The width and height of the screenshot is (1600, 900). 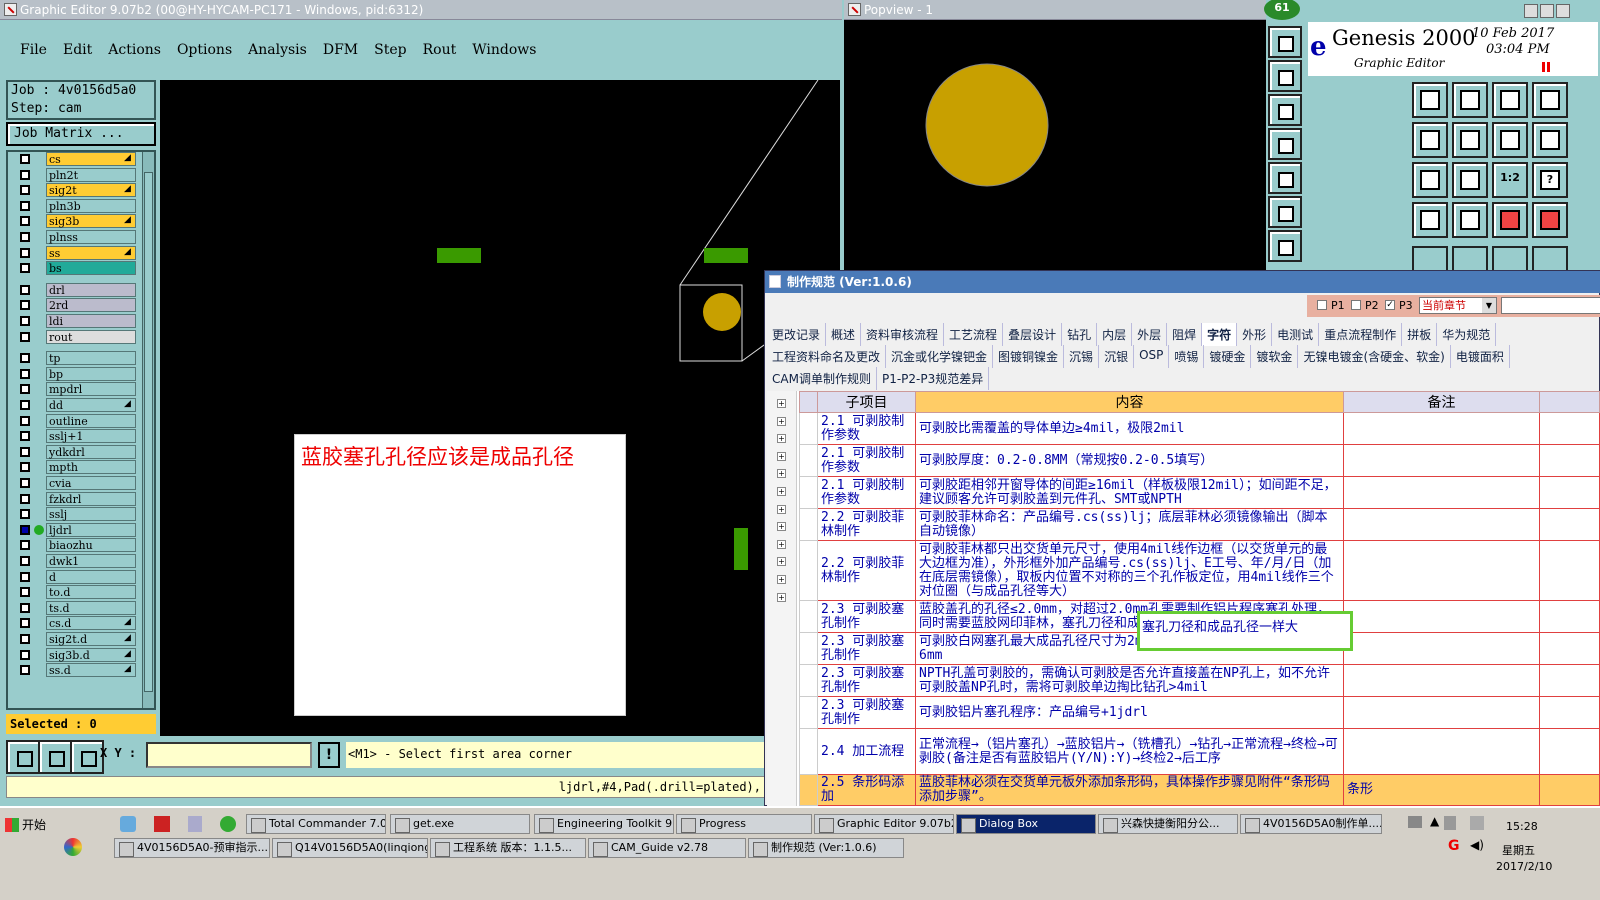 I want to click on cell-sub: 2.2 可剥胶菲林制作, so click(x=866, y=570).